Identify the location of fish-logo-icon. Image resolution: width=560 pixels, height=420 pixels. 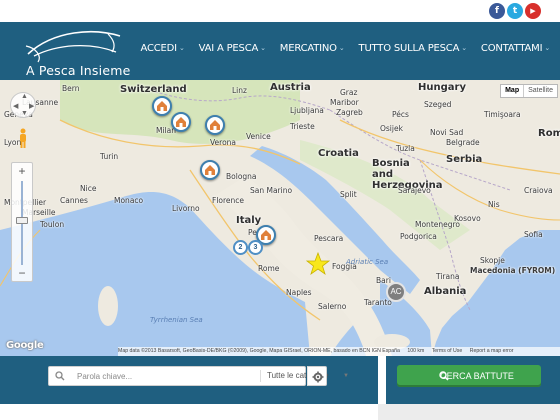
(74, 45).